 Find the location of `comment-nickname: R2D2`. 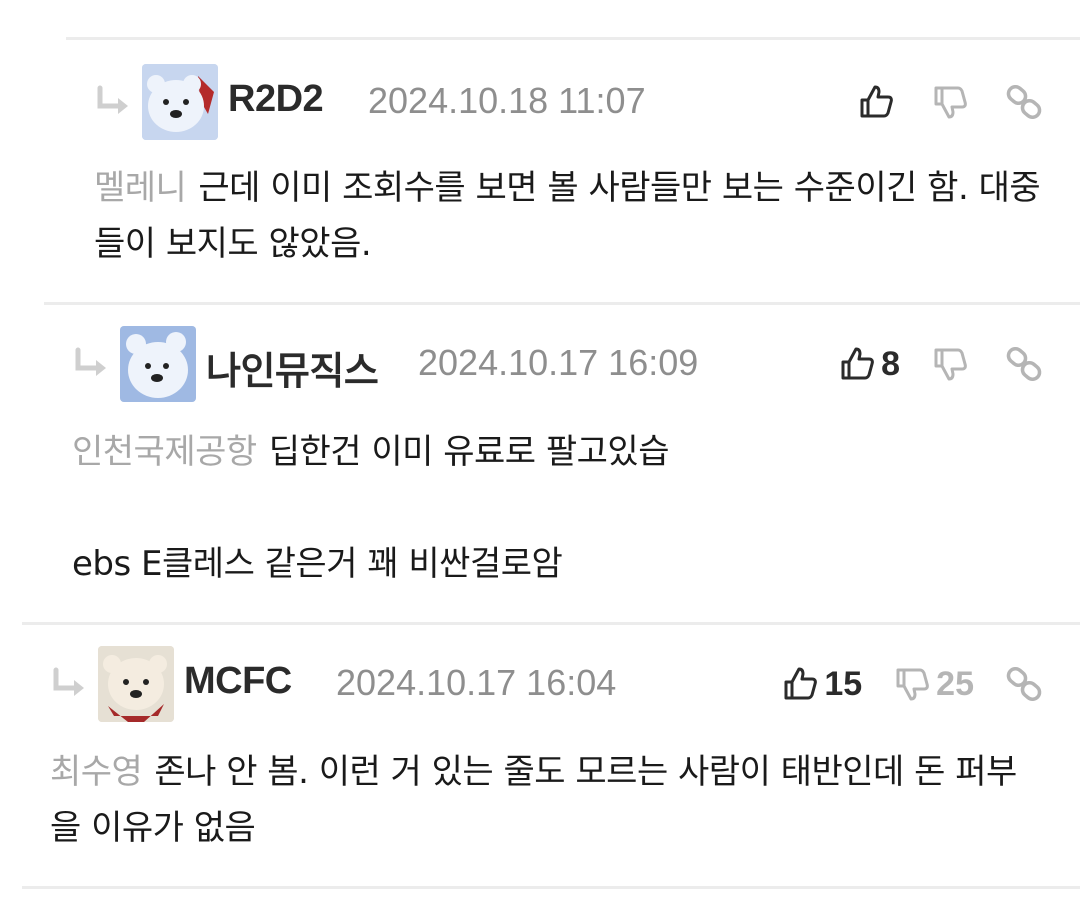

comment-nickname: R2D2 is located at coordinates (276, 99).